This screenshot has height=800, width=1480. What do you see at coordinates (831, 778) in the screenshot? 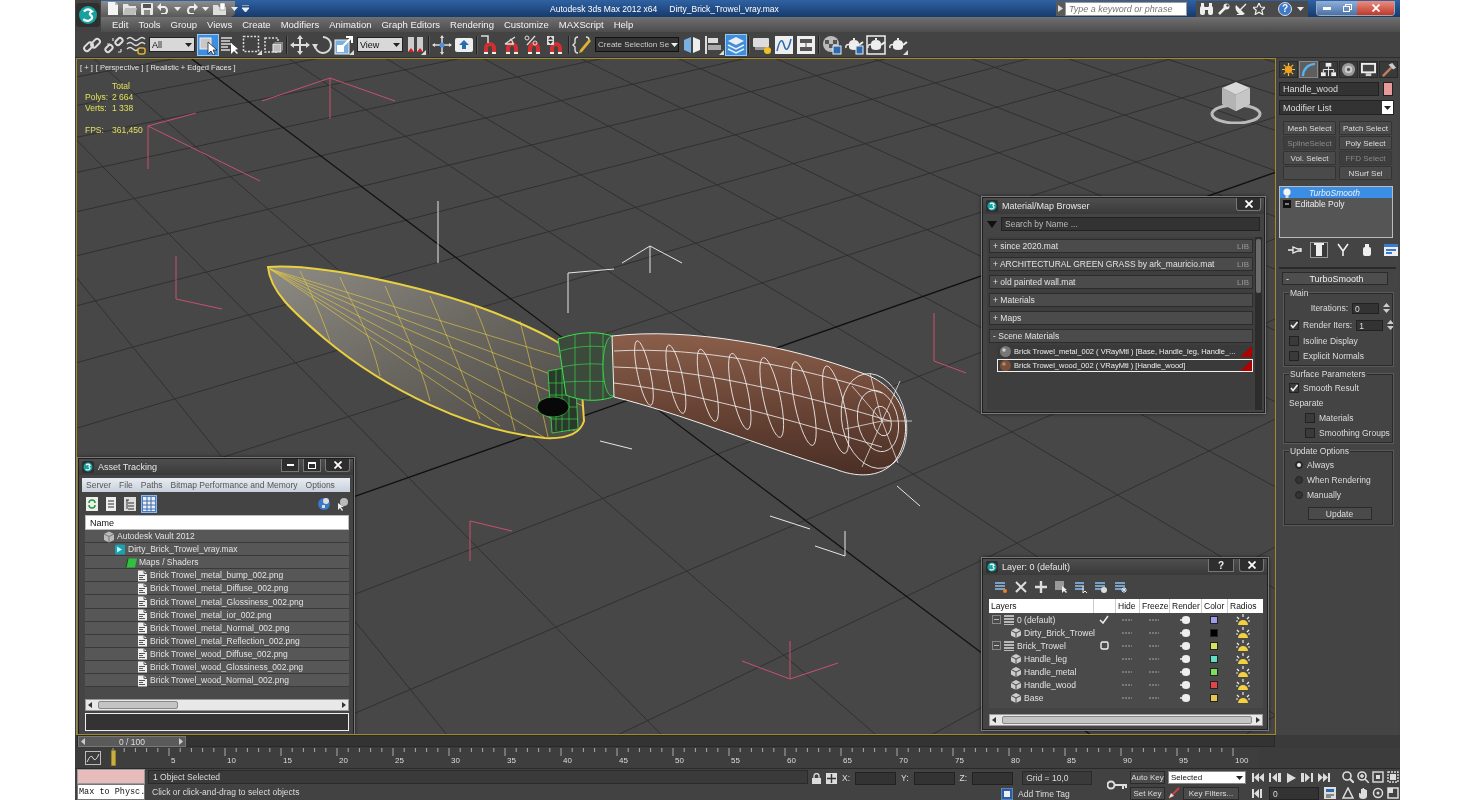
I see `absolute-mode-icon` at bounding box center [831, 778].